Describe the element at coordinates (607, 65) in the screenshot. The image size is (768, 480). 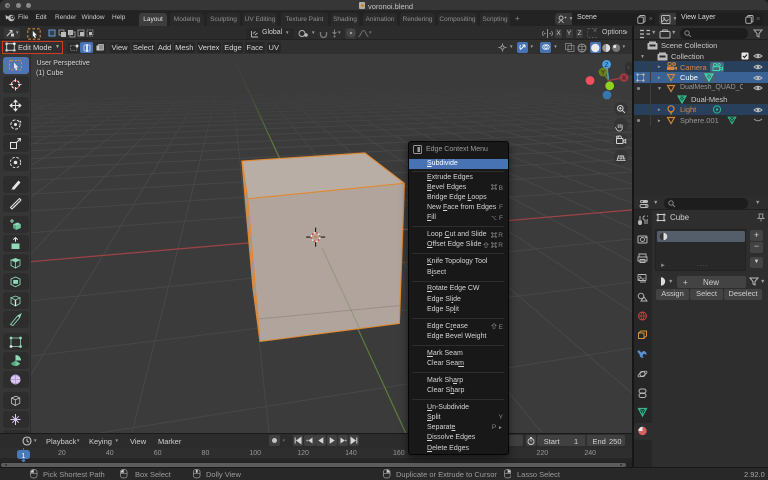
I see `svg-text: Z` at that location.